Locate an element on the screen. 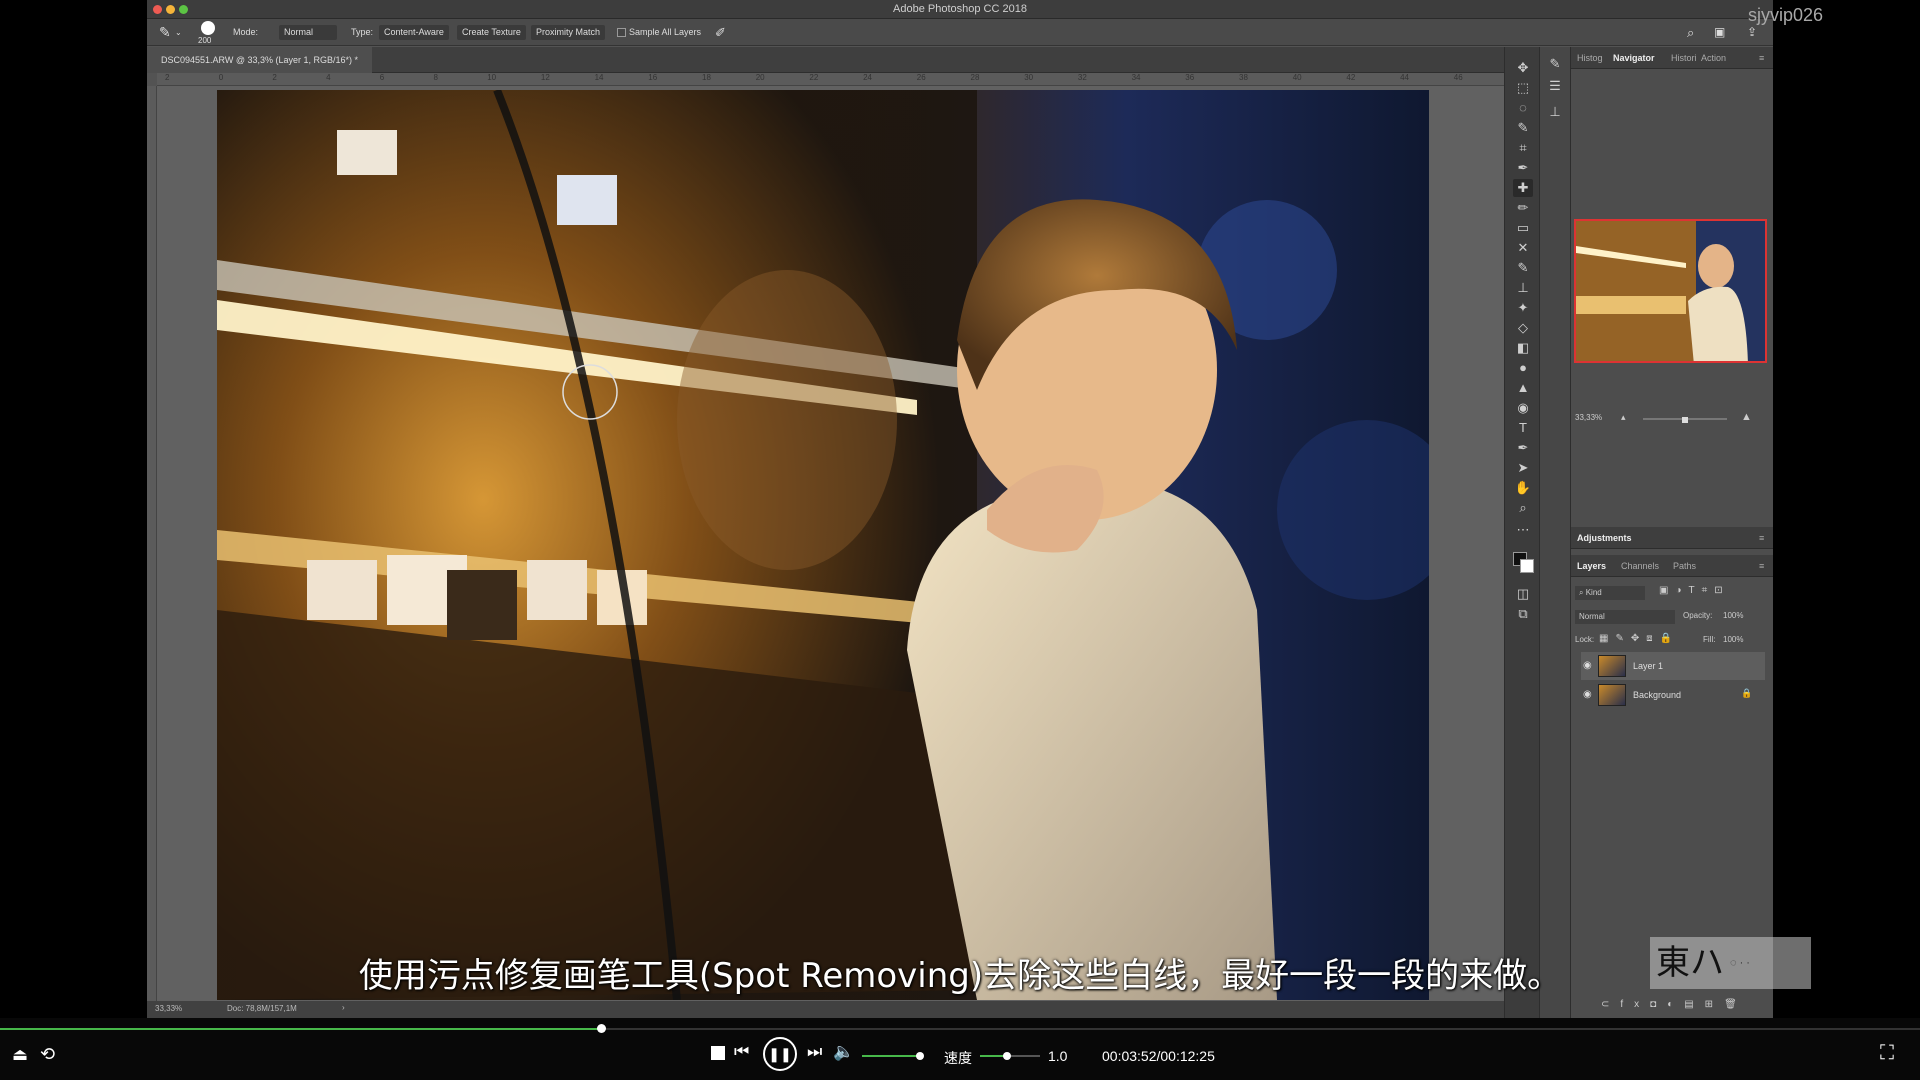 The width and height of the screenshot is (1920, 1080). path-select-tool-icon: ➤ is located at coordinates (1523, 468).